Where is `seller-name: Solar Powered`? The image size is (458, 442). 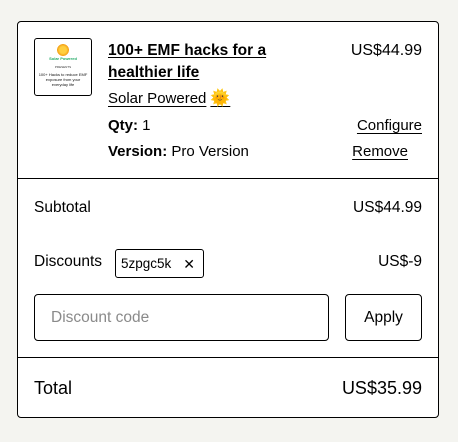
seller-name: Solar Powered is located at coordinates (157, 98).